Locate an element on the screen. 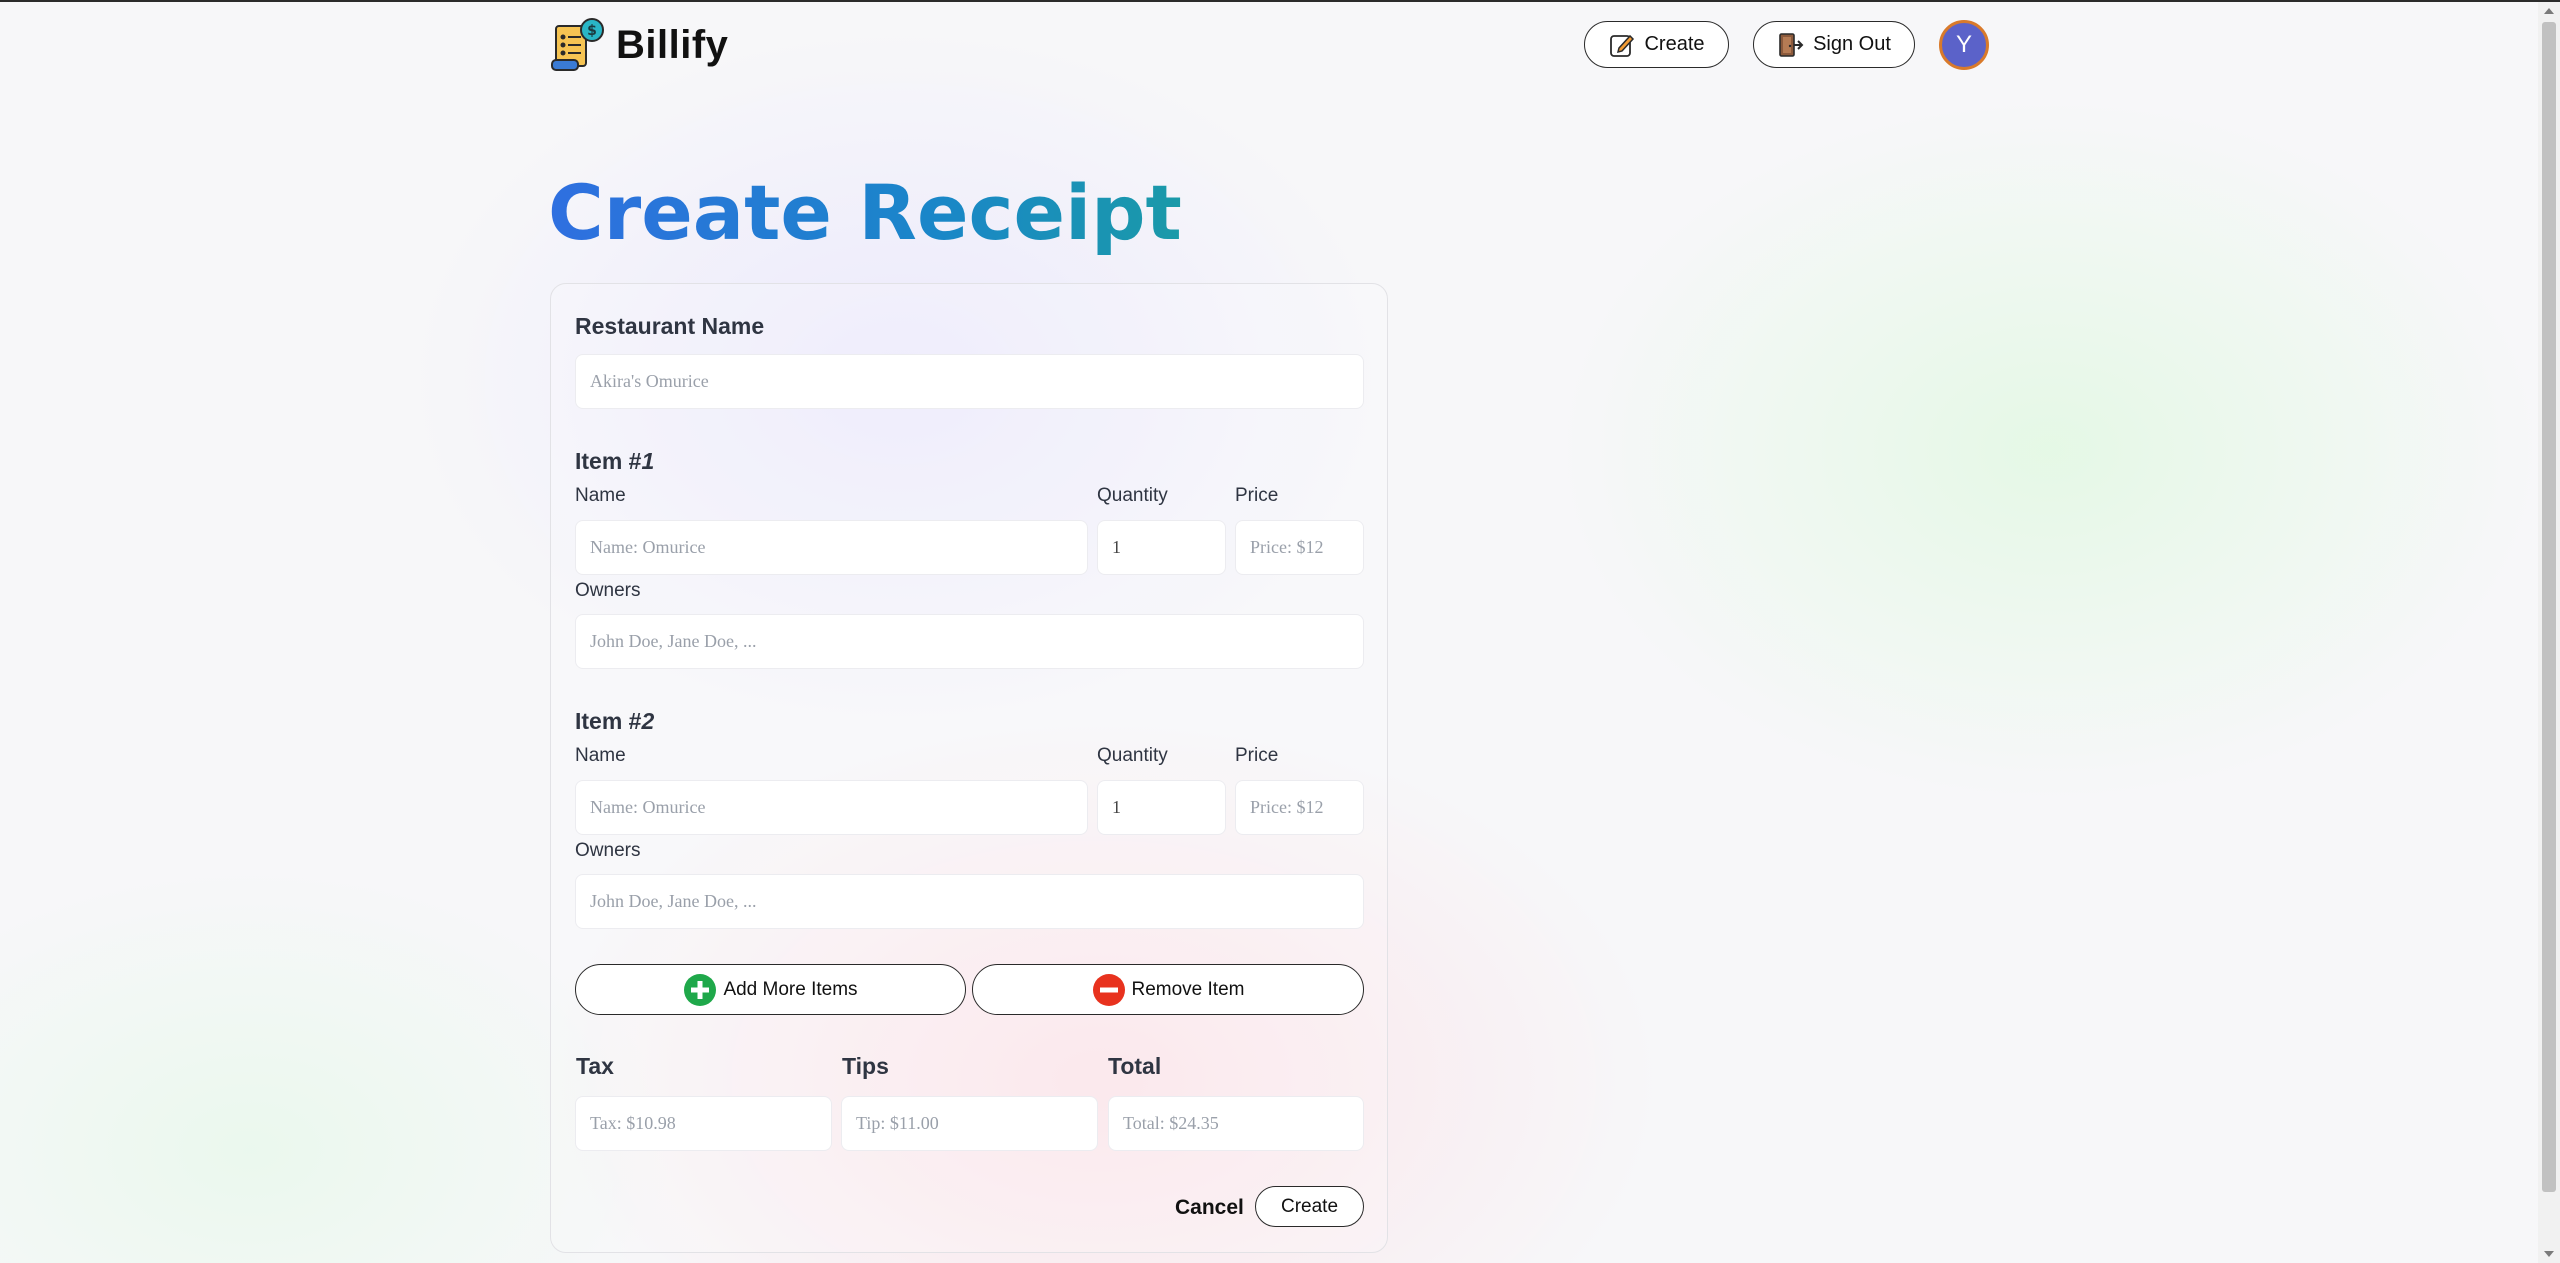 The width and height of the screenshot is (2560, 1263). scrollbar-thumb is located at coordinates (2549, 607).